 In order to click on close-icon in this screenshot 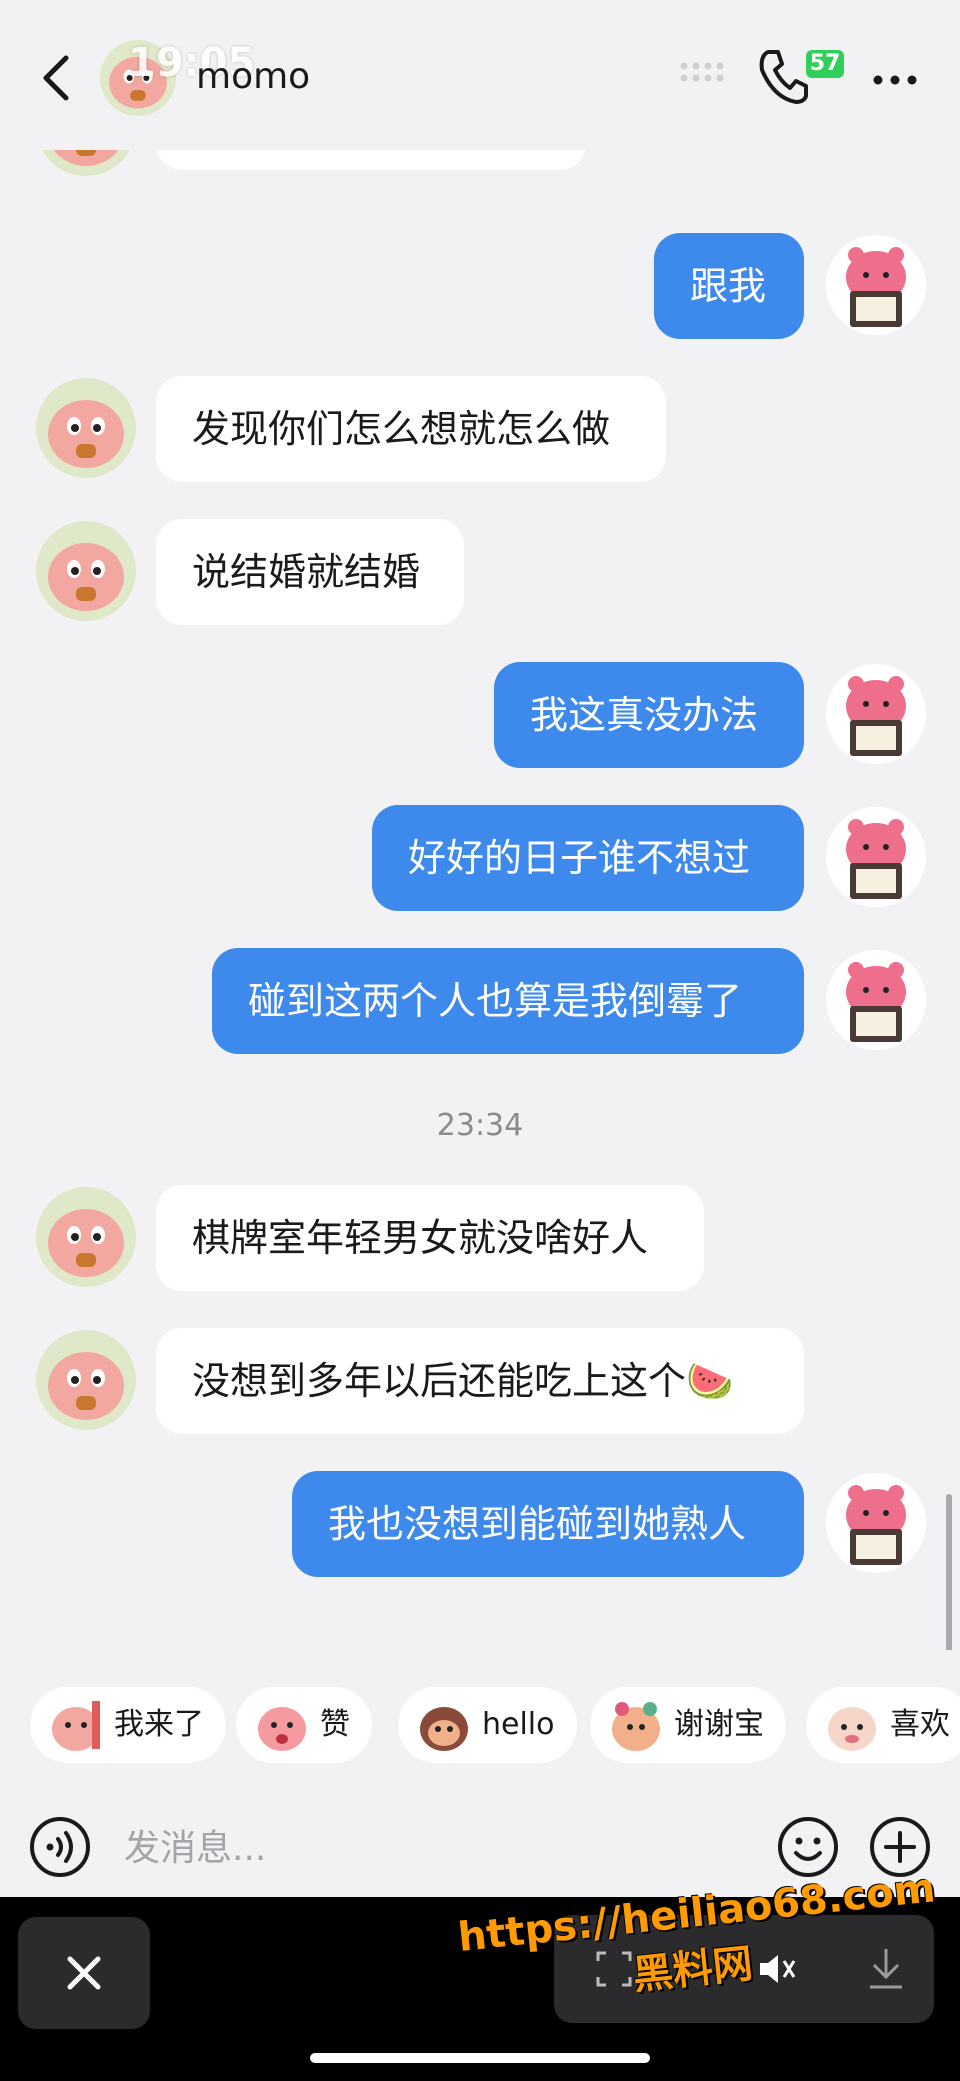, I will do `click(84, 1973)`.